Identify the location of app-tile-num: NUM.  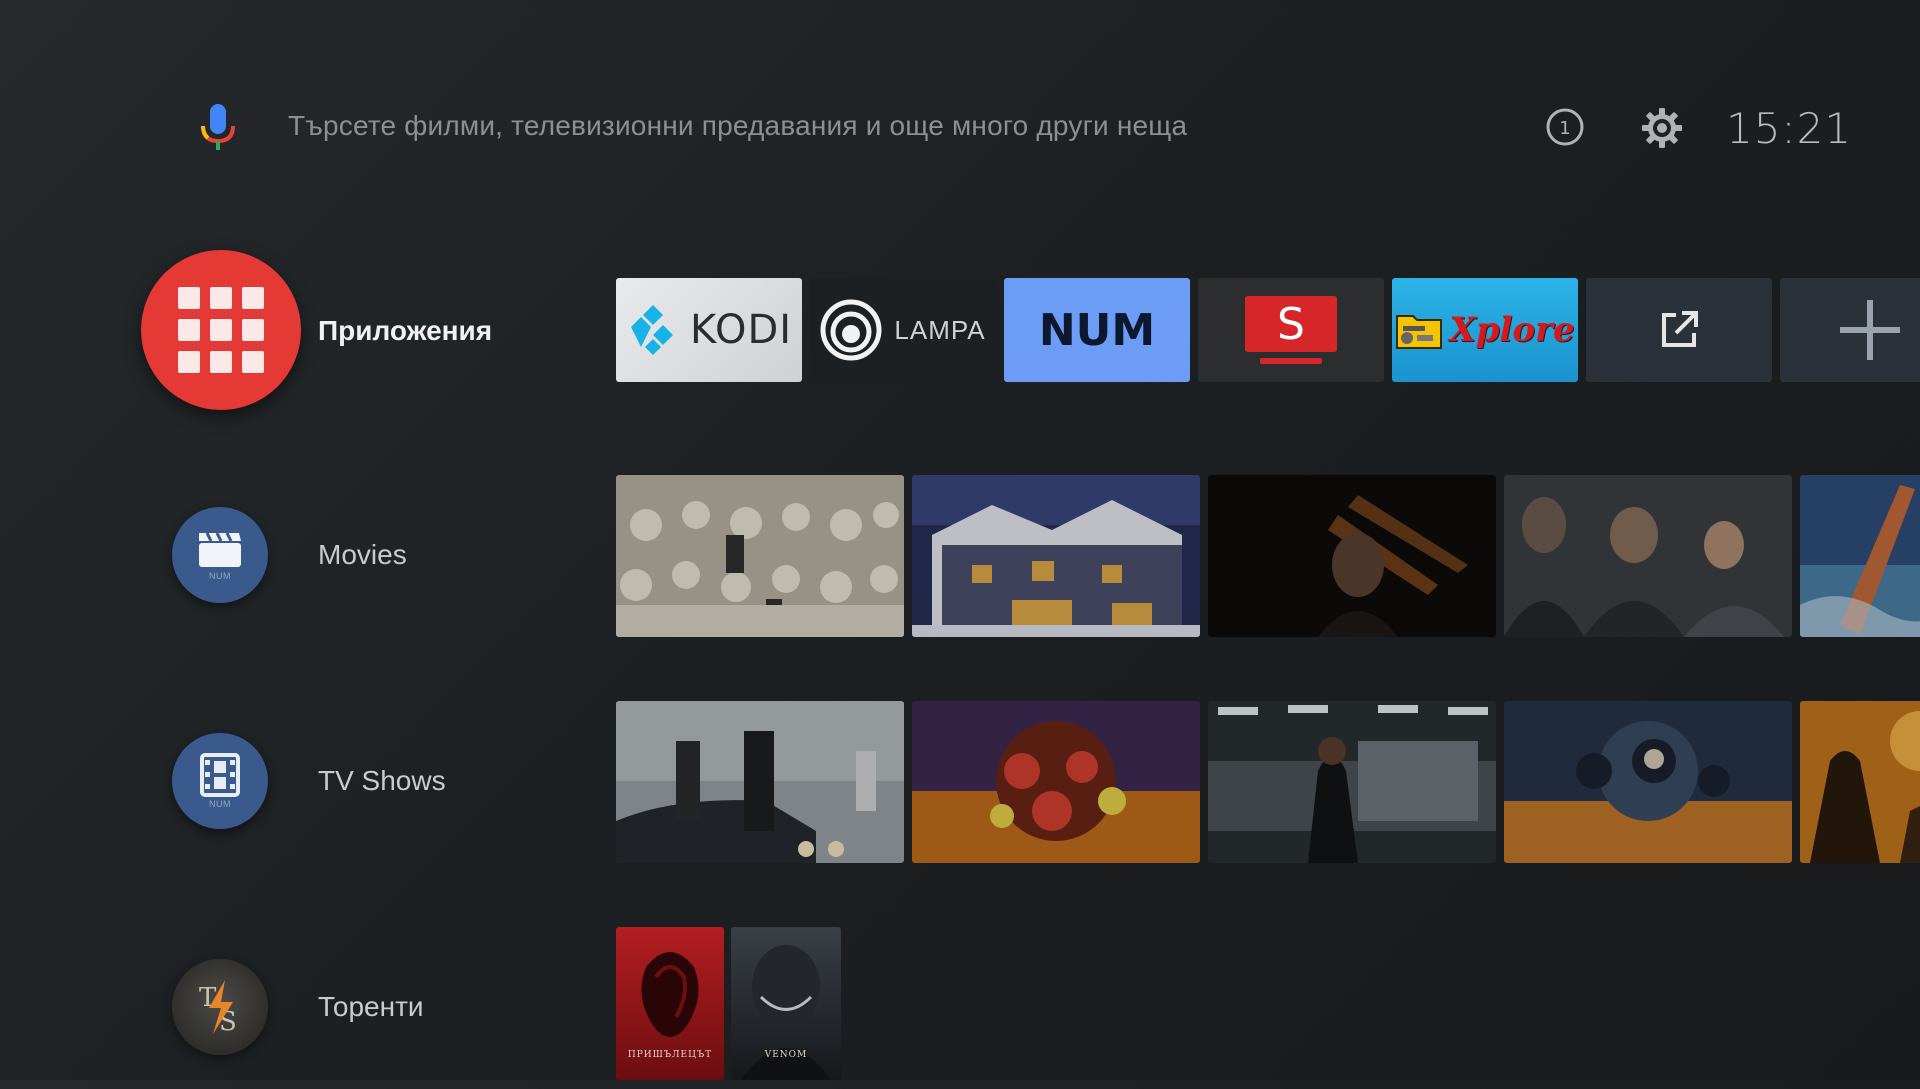
(1097, 330).